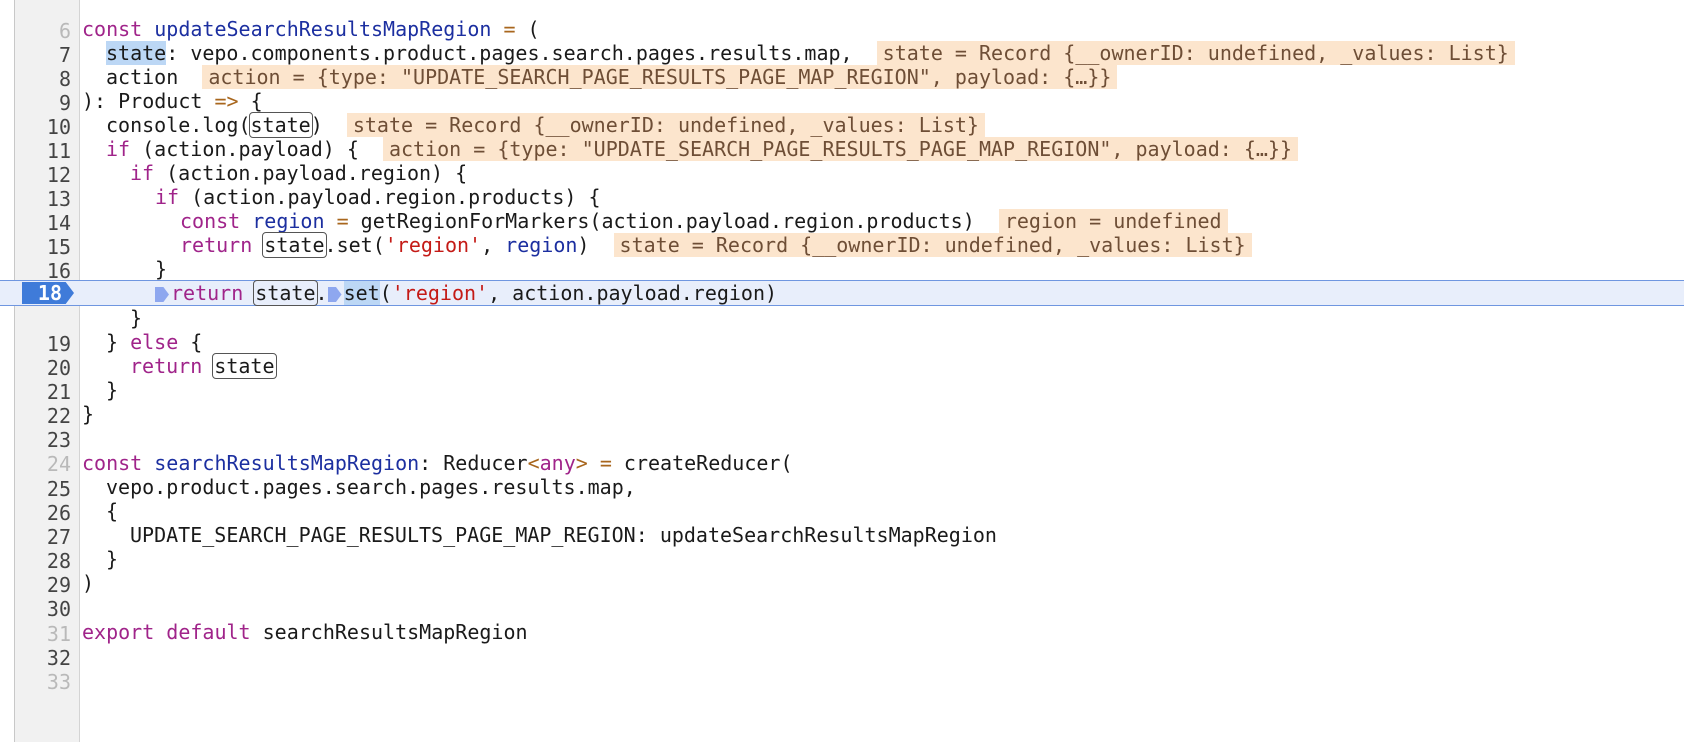 The height and width of the screenshot is (742, 1684). What do you see at coordinates (395, 632) in the screenshot?
I see `export-name: searchResultsMapRegion` at bounding box center [395, 632].